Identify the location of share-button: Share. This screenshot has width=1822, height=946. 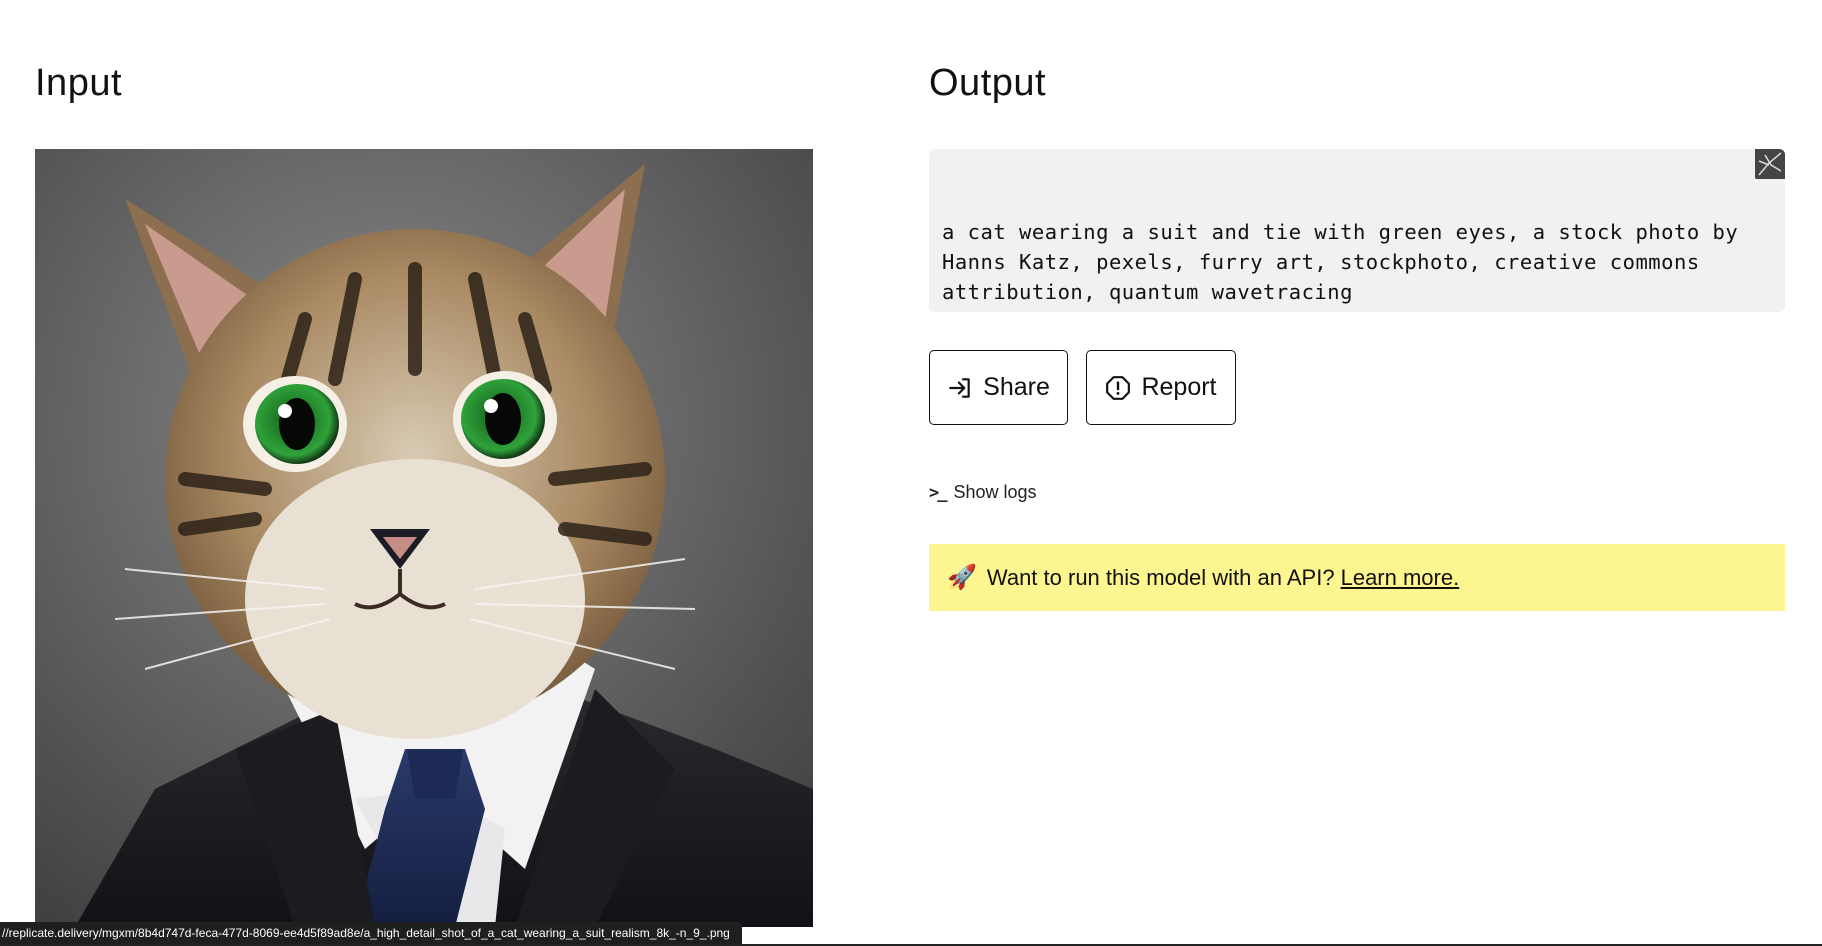
(998, 387).